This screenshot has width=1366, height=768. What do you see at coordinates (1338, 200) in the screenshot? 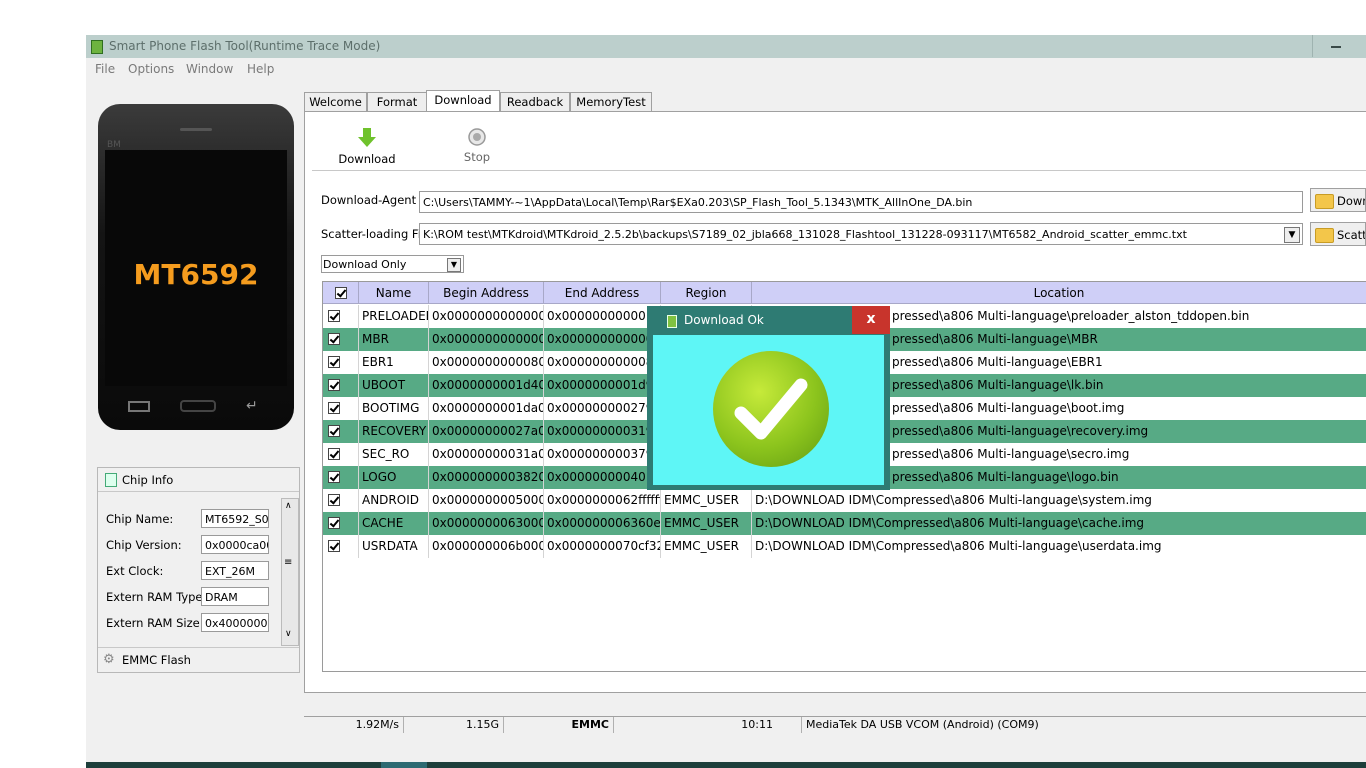
I see `download-agent-button: Download Agent` at bounding box center [1338, 200].